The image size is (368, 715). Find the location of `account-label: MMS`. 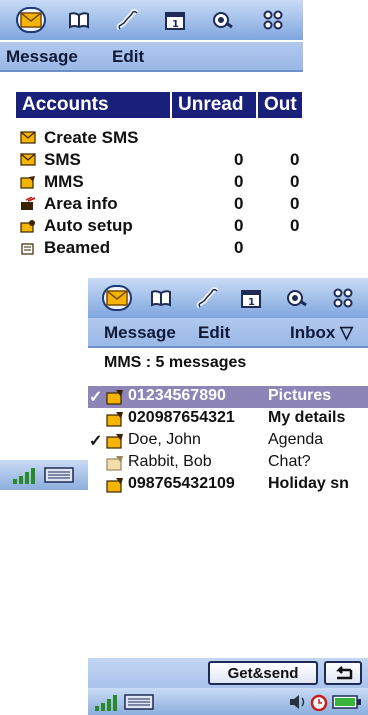

account-label: MMS is located at coordinates (64, 181).